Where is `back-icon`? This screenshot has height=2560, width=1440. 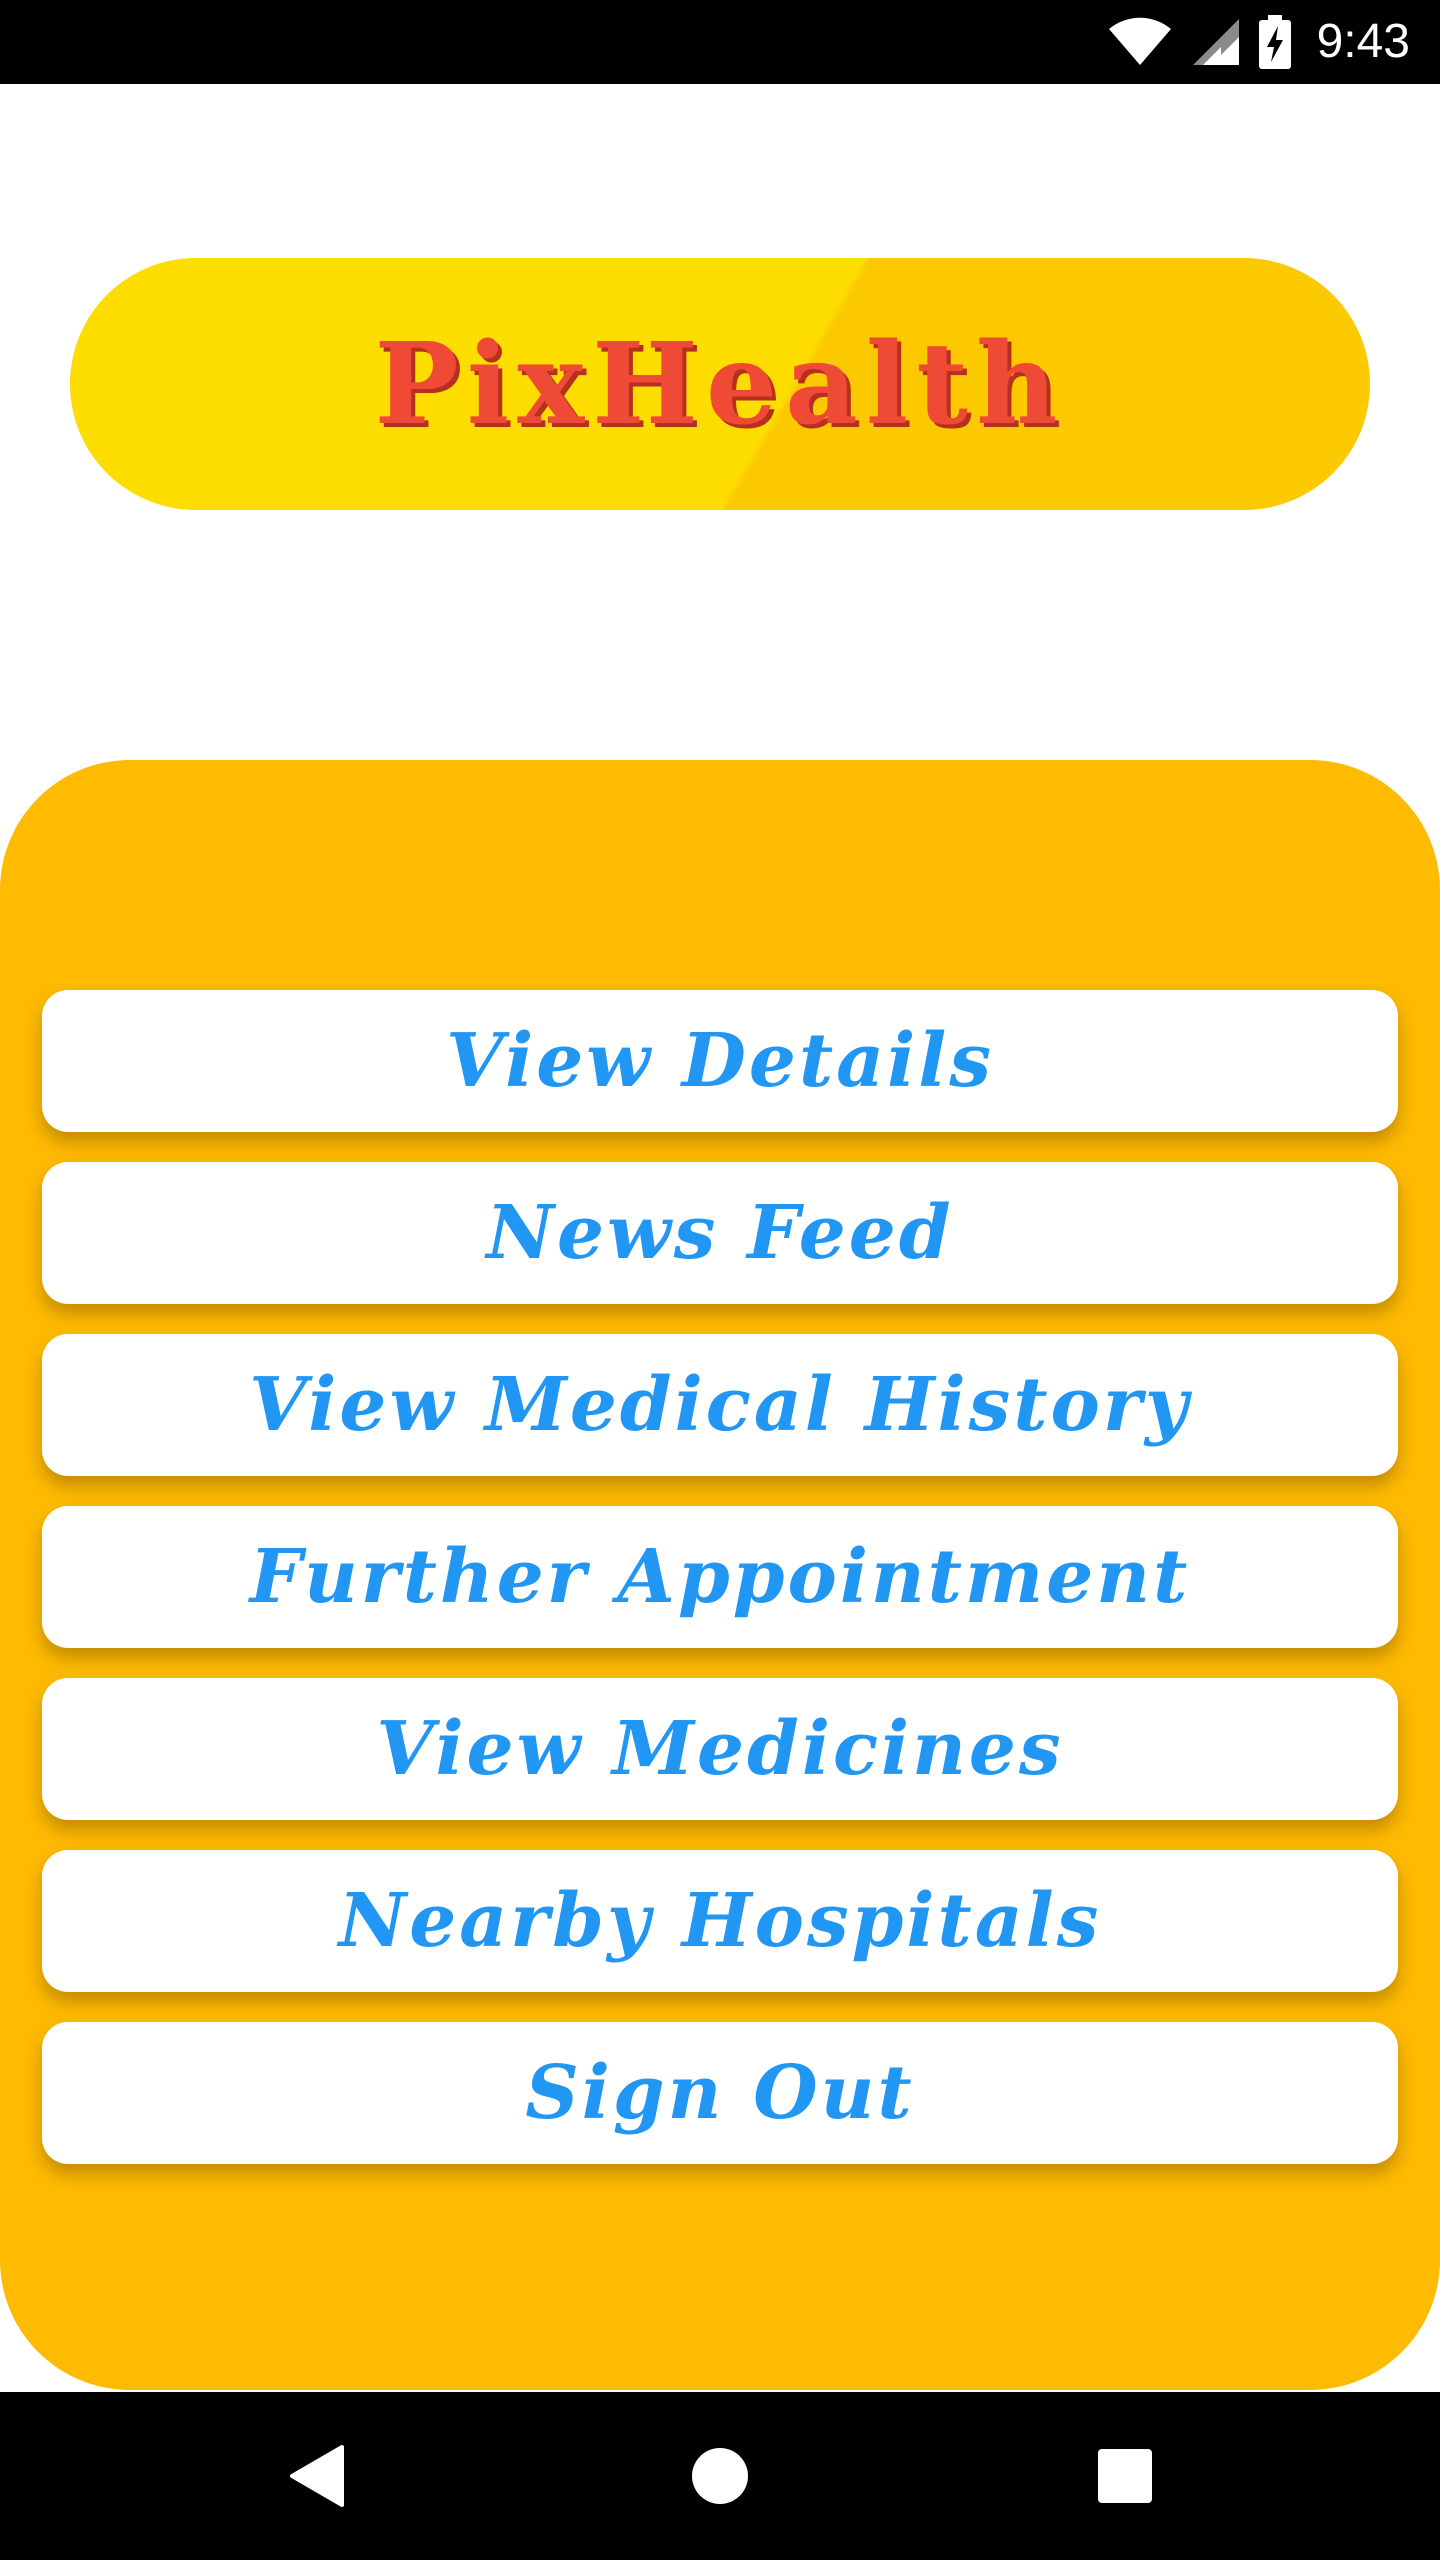 back-icon is located at coordinates (317, 2476).